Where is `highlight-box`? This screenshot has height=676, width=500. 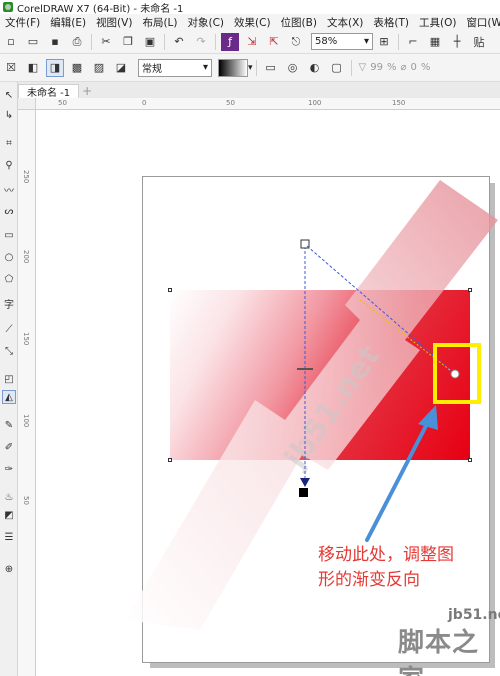
highlight-box is located at coordinates (457, 373).